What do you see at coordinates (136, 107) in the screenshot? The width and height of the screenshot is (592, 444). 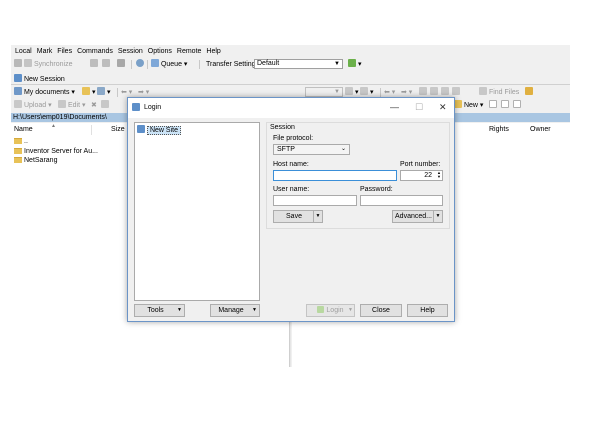 I see `login-app-icon` at bounding box center [136, 107].